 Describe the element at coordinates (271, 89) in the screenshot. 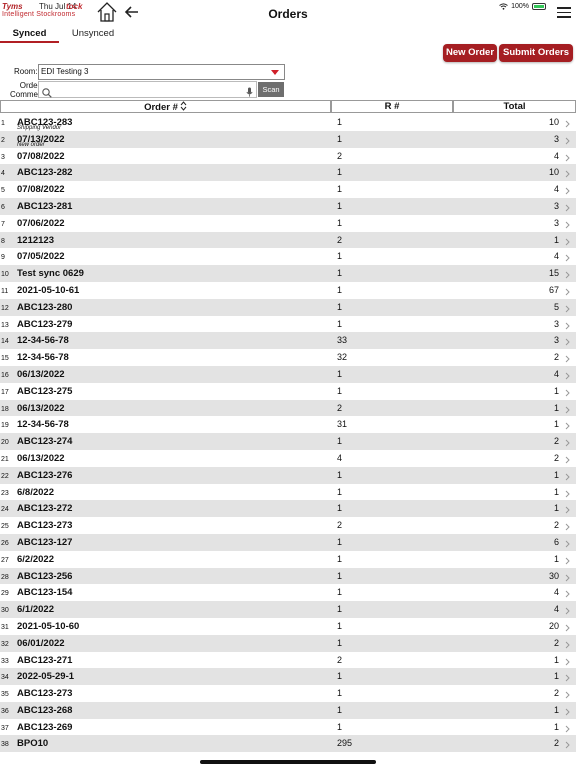

I see `scan-button: Scan` at that location.